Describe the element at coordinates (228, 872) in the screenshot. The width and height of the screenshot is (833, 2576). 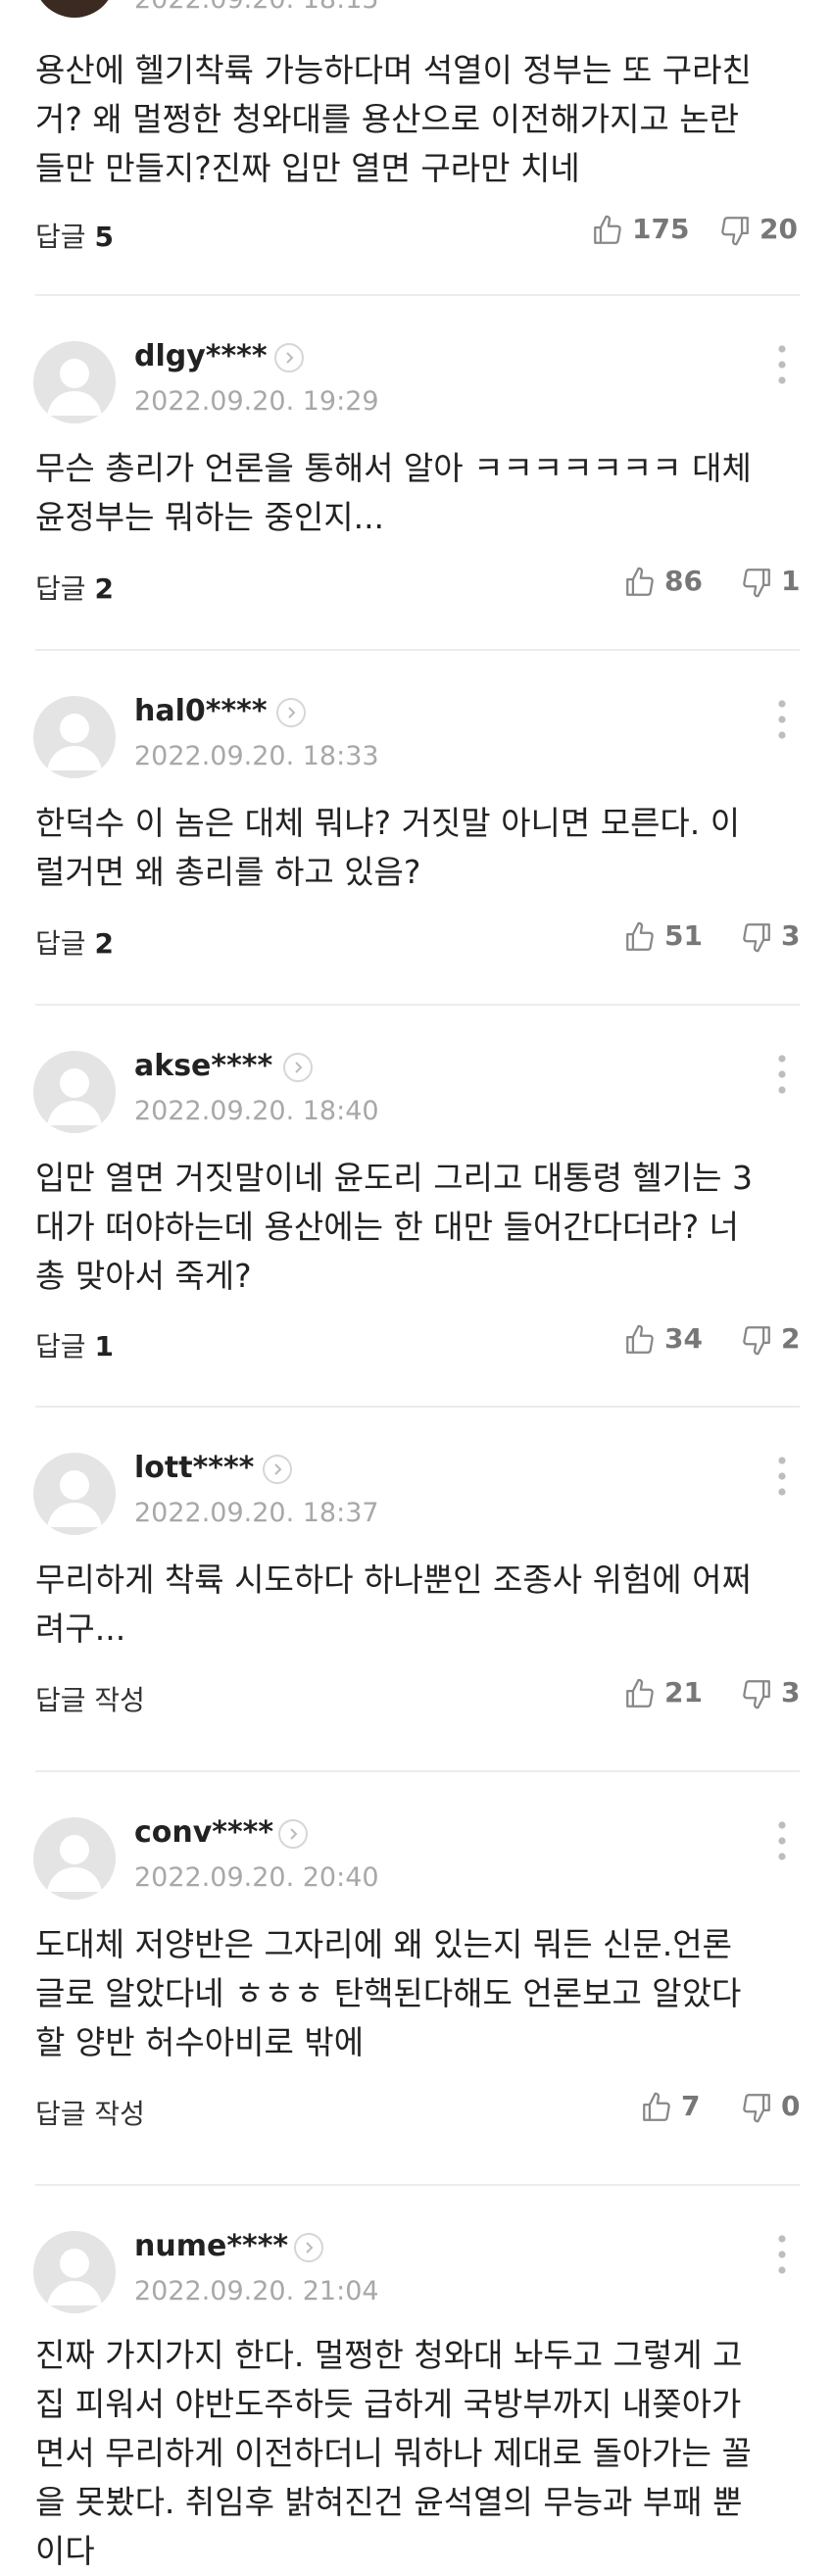
I see `comment-text-line: 럴거면 왜 총리를 하고 있음?` at that location.